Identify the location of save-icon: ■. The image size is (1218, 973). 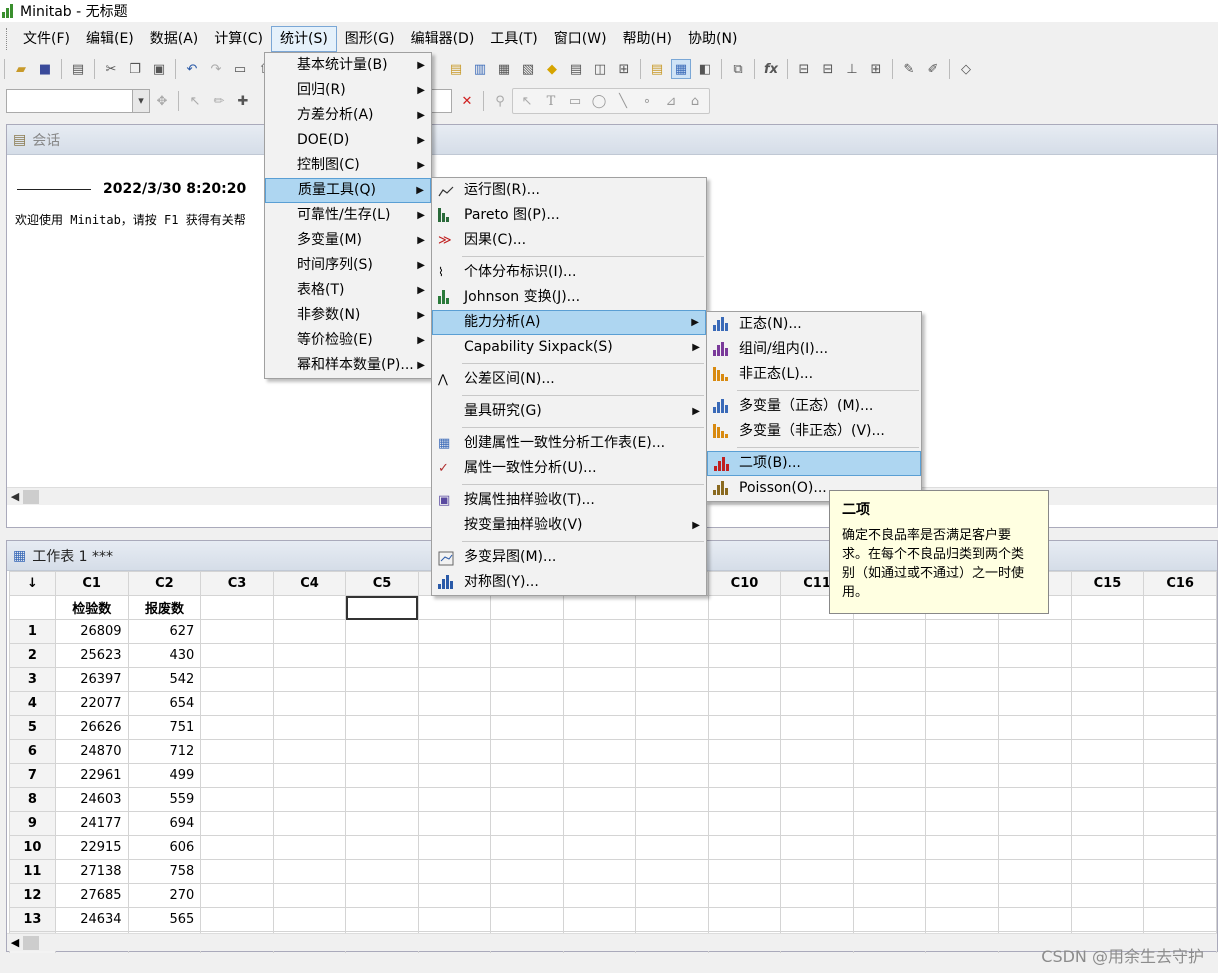
(45, 69).